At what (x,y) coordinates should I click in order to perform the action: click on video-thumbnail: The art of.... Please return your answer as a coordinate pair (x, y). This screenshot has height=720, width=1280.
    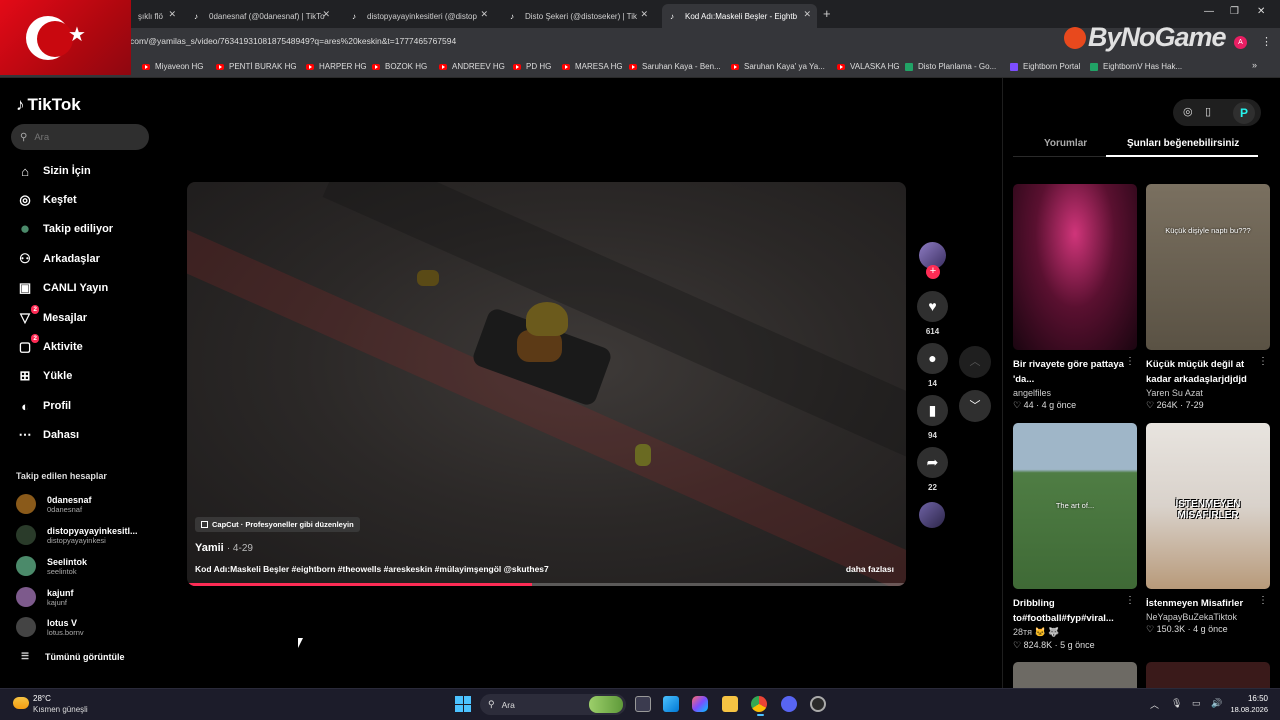
    Looking at the image, I should click on (1075, 506).